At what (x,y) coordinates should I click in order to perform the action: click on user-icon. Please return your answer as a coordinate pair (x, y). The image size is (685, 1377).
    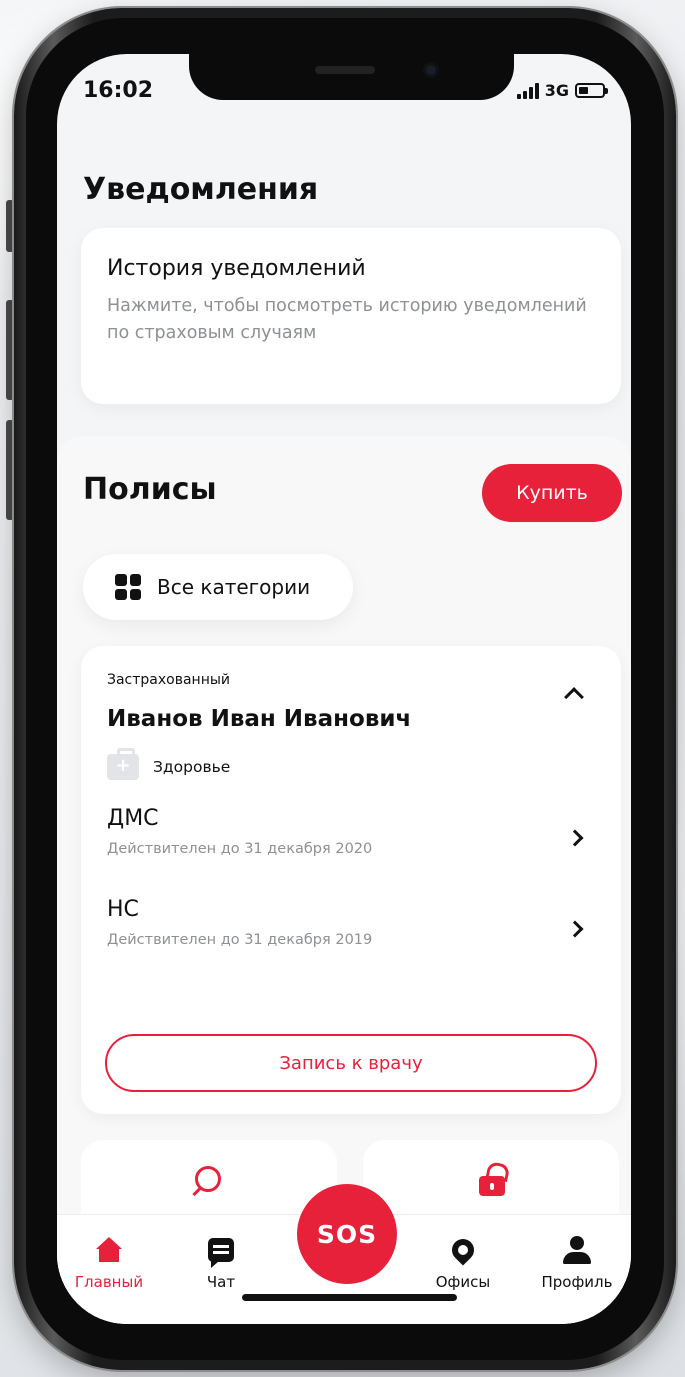
    Looking at the image, I should click on (577, 1250).